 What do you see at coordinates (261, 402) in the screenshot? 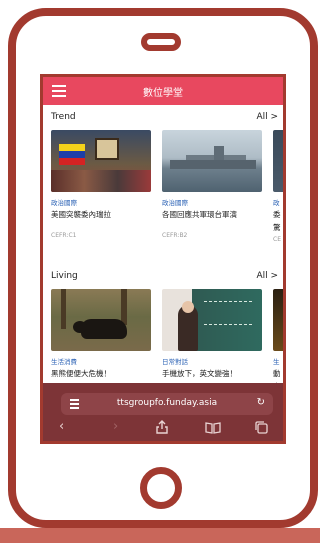
I see `reload-icon: ↻` at bounding box center [261, 402].